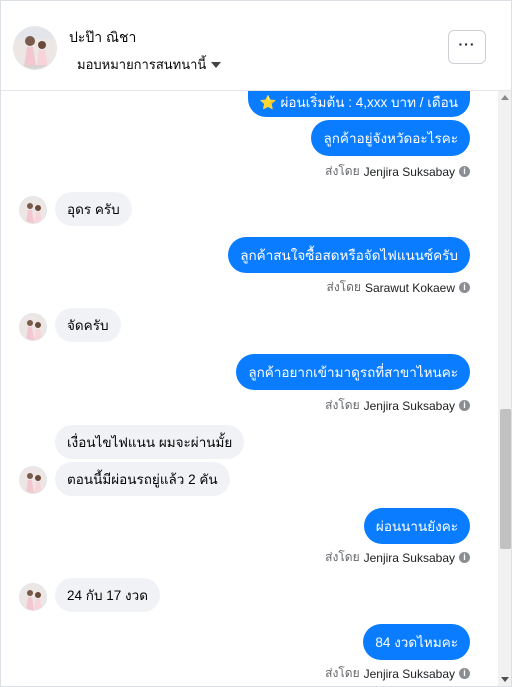 This screenshot has height=687, width=512. I want to click on outgoing-message: ⭐ ผ่อนเริ่มต้น : 4,xxx บาท / เดือน, so click(358, 104).